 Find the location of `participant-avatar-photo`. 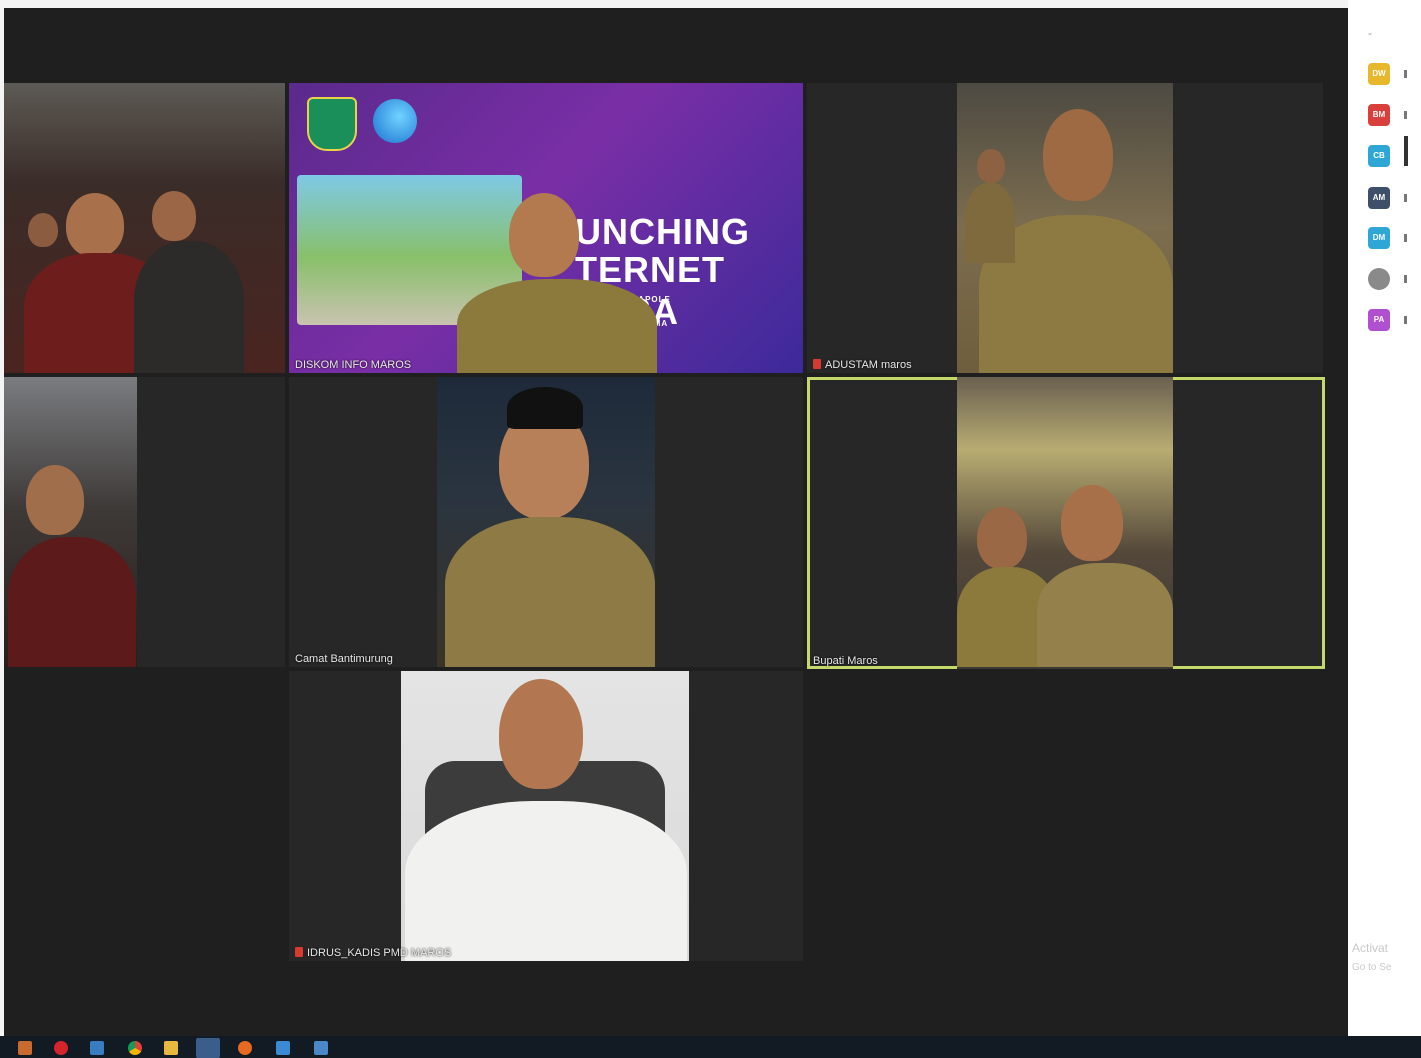

participant-avatar-photo is located at coordinates (1379, 279).